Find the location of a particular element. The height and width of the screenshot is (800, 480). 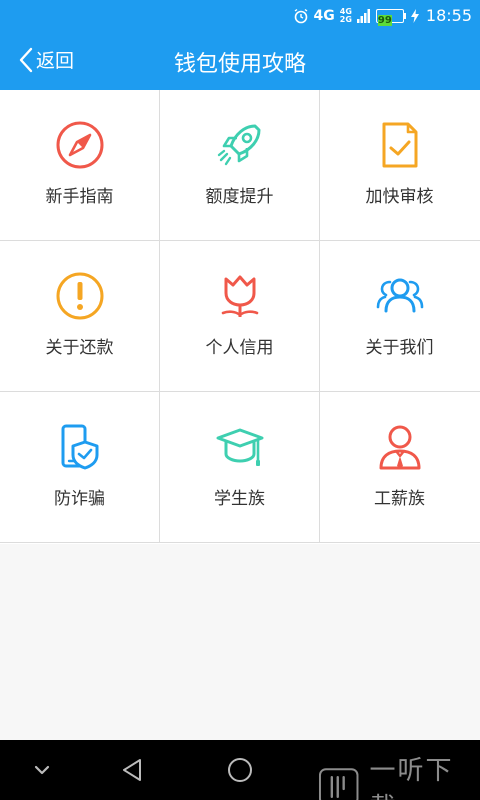

page-title: 钱包使用攻略 is located at coordinates (239, 64).